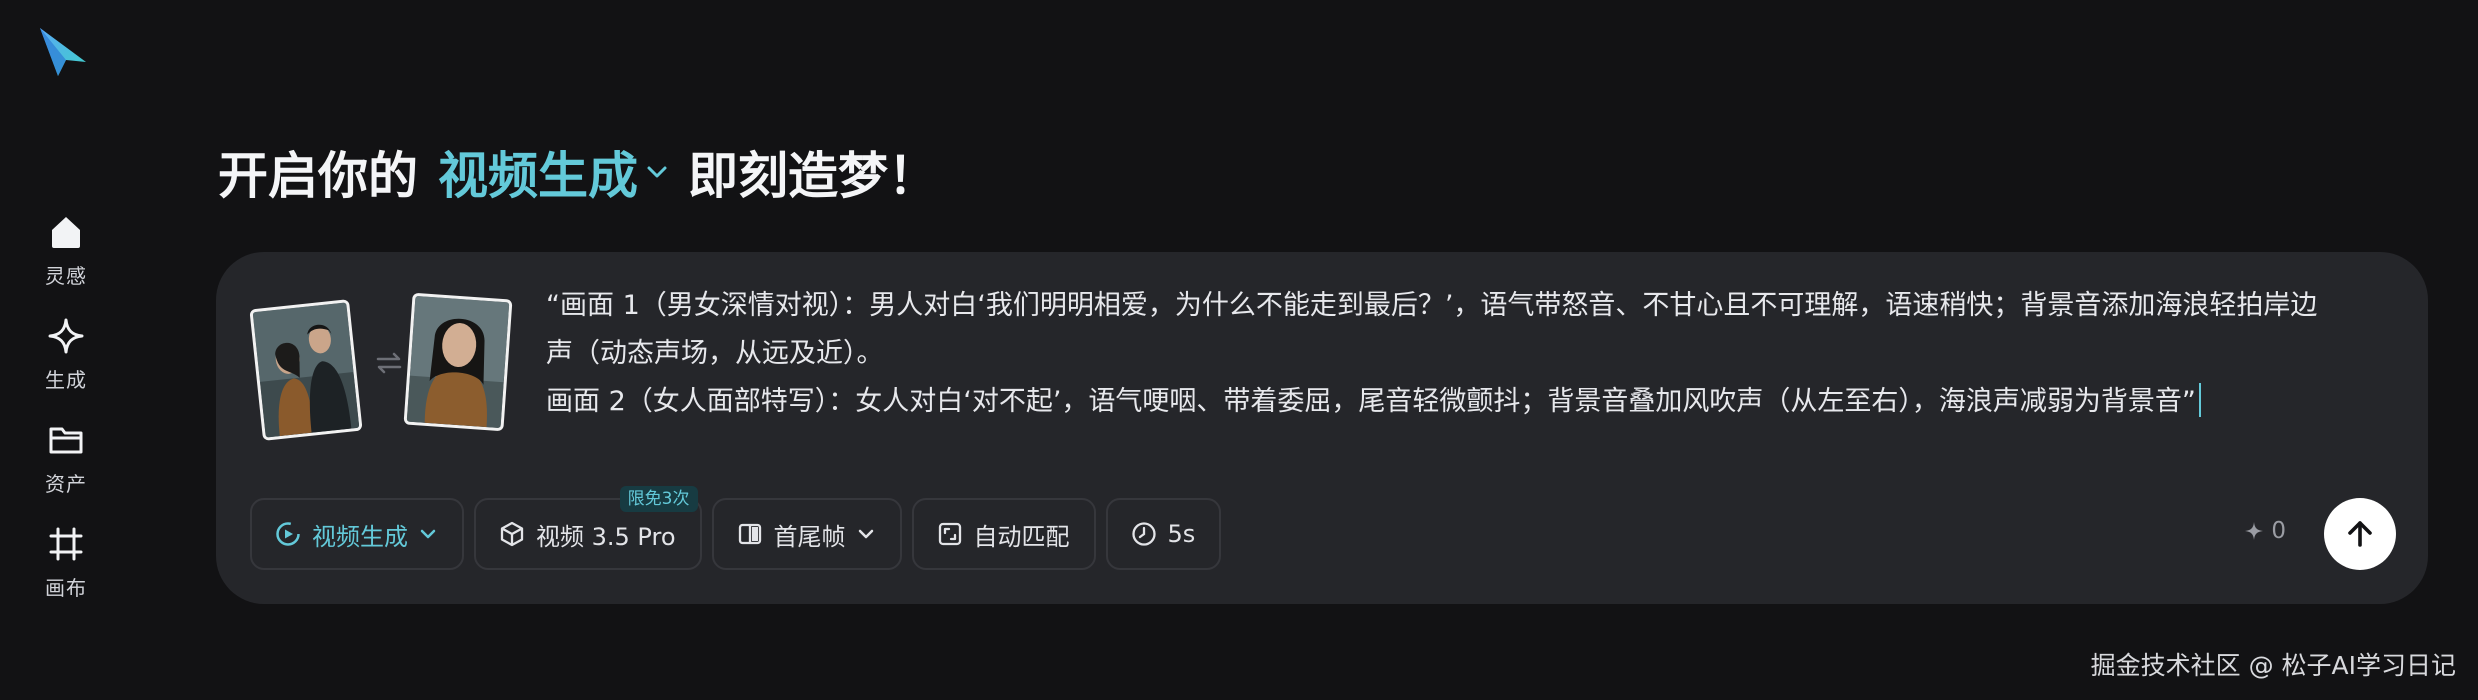 This screenshot has height=700, width=2478. What do you see at coordinates (306, 370) in the screenshot?
I see `first-frame-thumbnail` at bounding box center [306, 370].